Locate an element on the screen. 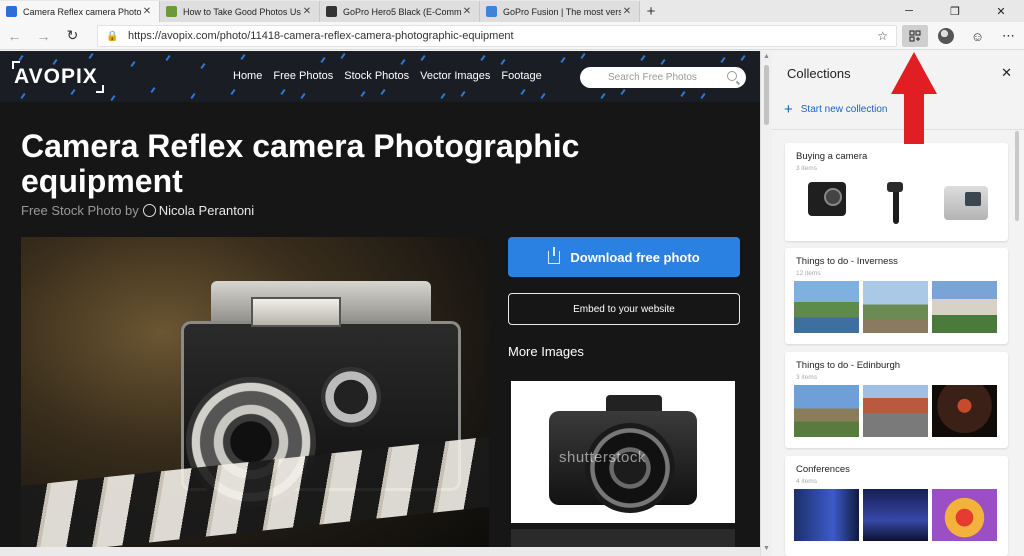 The width and height of the screenshot is (1024, 556). thumbnail-night-event is located at coordinates (964, 411).